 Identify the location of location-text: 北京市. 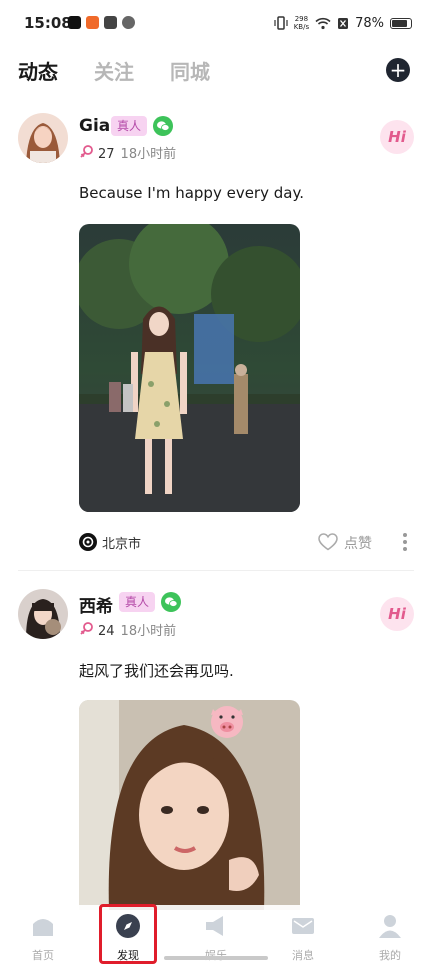
(121, 542).